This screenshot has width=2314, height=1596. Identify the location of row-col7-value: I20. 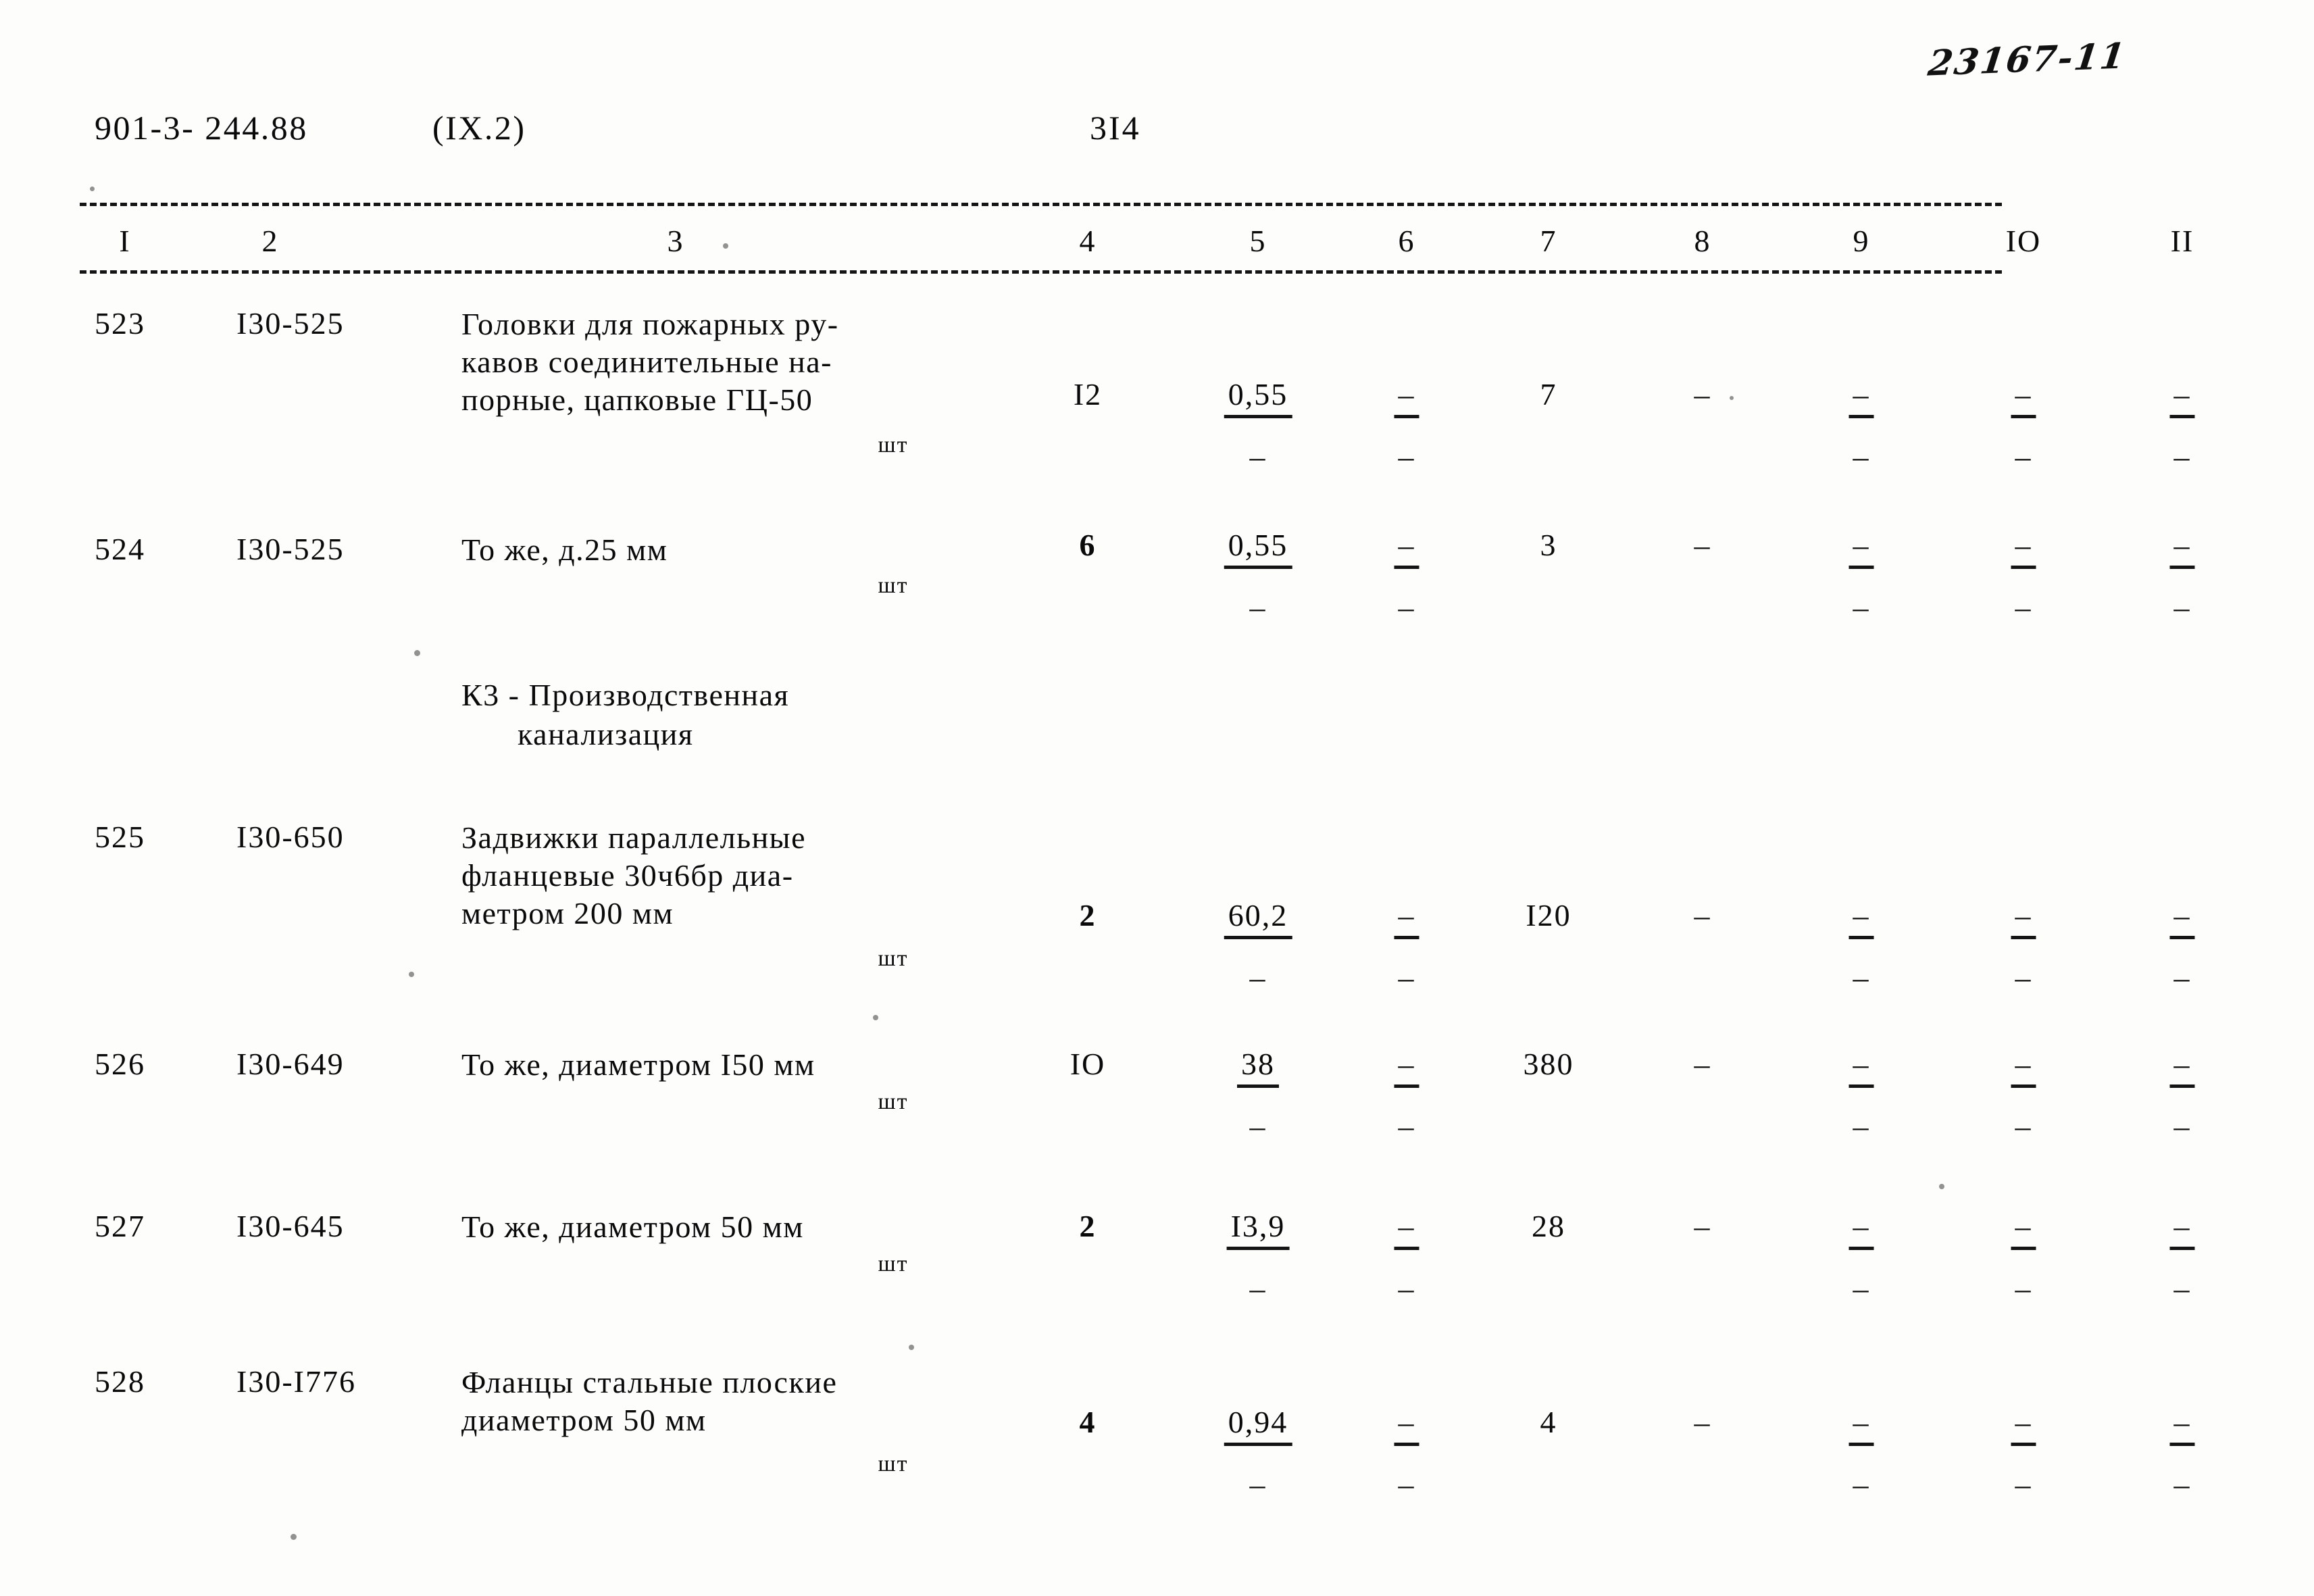
(1549, 915).